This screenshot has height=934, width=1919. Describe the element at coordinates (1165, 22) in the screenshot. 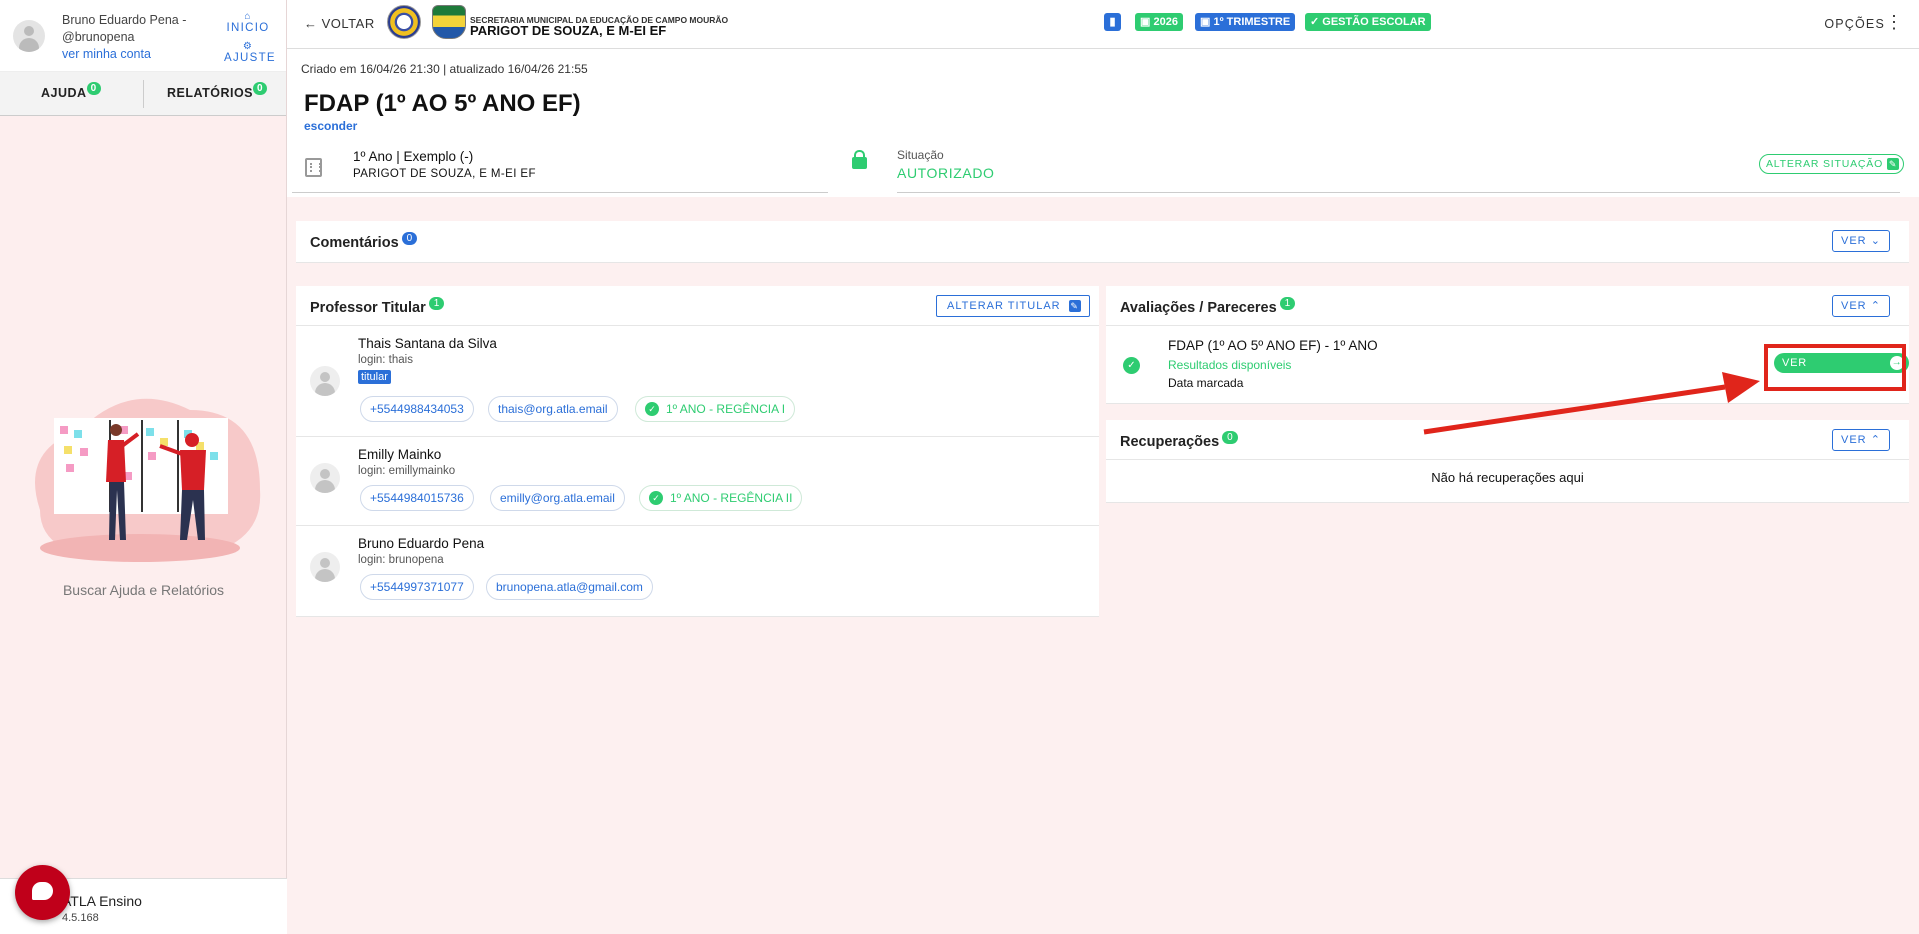

I see `year-label: 2026` at that location.